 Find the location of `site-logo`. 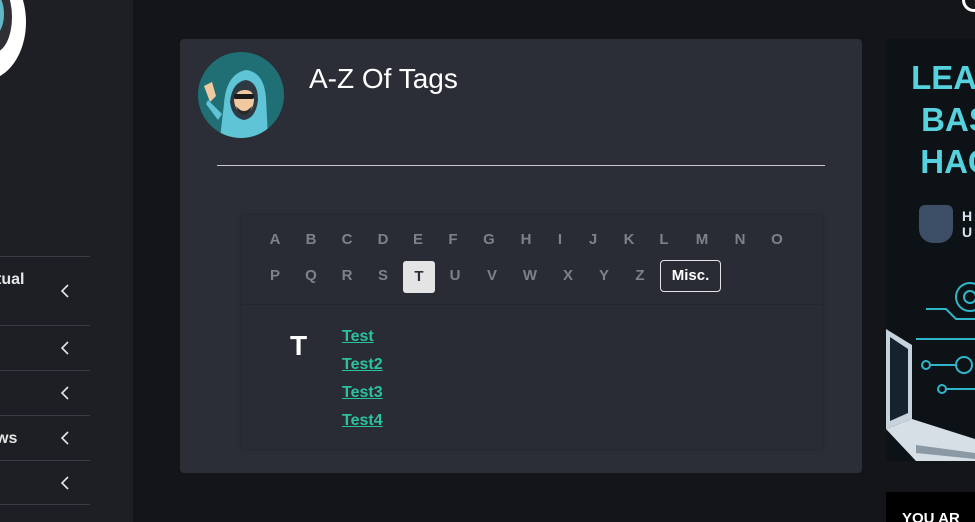

site-logo is located at coordinates (13, 40).